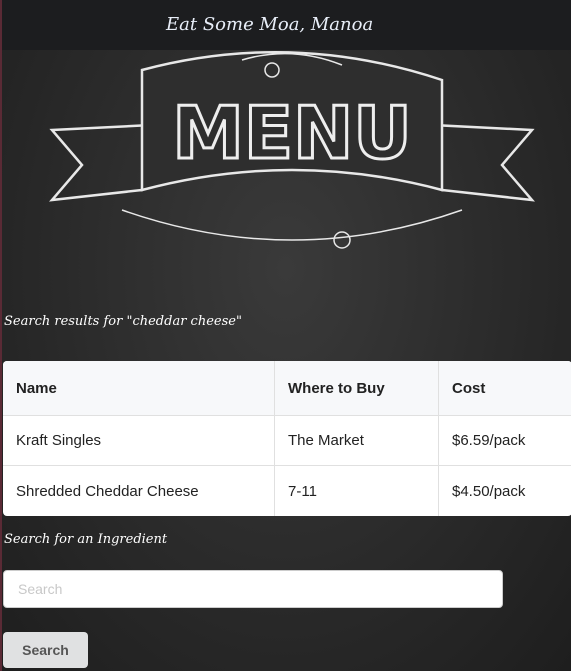 This screenshot has height=671, width=571. I want to click on cell-cost: $6.59/pack, so click(505, 441).